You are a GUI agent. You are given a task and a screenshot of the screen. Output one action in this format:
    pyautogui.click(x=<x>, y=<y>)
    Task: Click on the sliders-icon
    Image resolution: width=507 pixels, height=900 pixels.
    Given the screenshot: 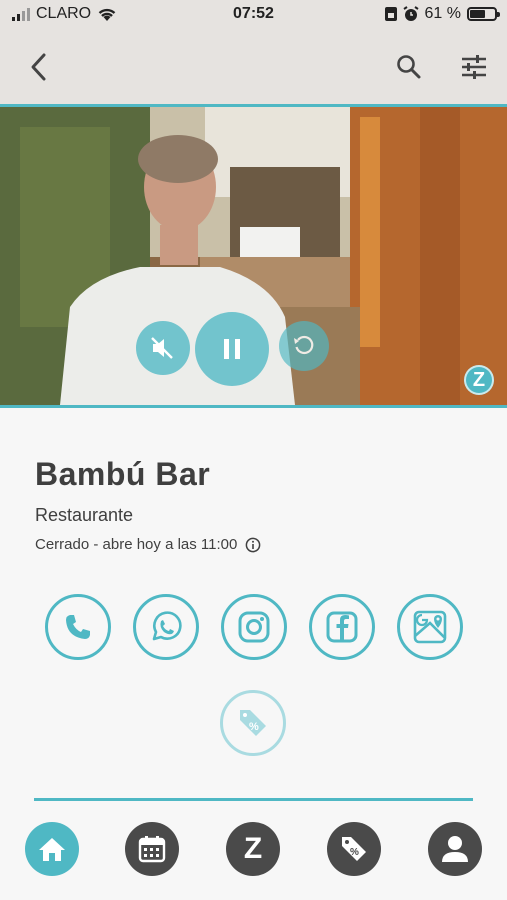 What is the action you would take?
    pyautogui.click(x=474, y=67)
    